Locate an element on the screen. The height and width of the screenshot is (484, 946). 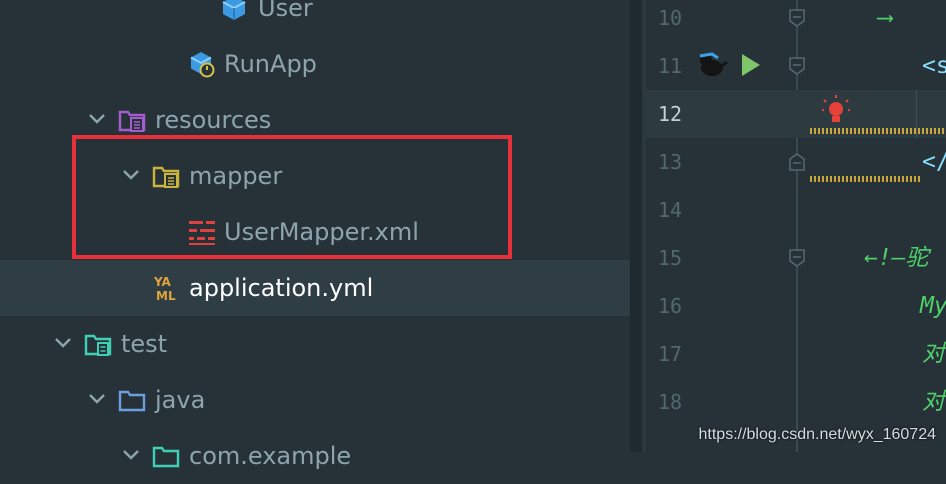
tree-item-test: test is located at coordinates (322, 344).